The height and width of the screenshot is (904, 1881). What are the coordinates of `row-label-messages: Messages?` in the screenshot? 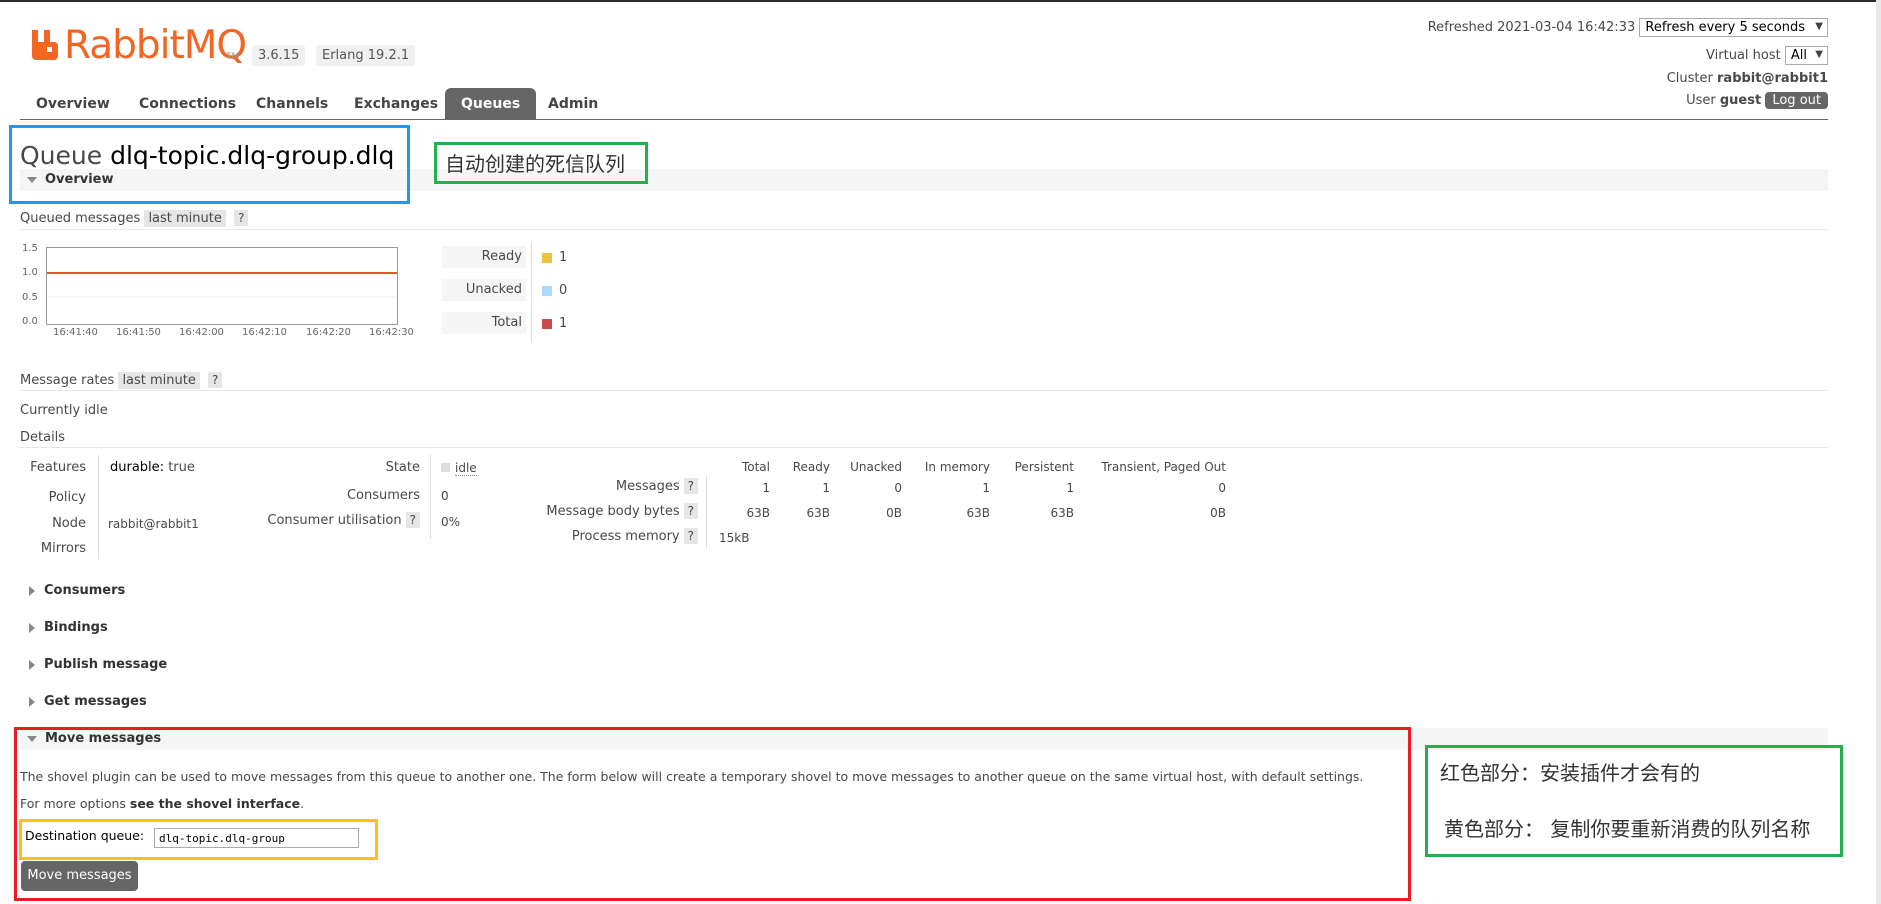 It's located at (609, 486).